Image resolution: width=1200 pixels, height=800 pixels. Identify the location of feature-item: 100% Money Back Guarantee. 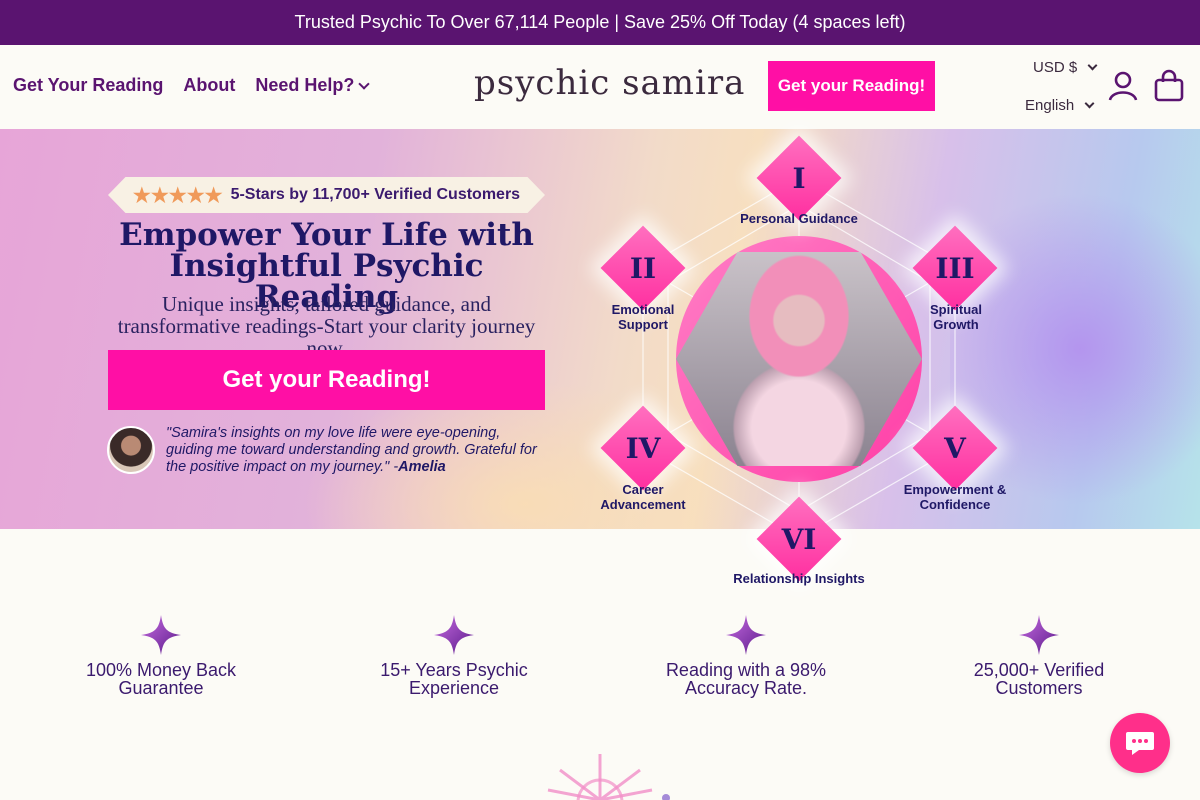
(161, 656).